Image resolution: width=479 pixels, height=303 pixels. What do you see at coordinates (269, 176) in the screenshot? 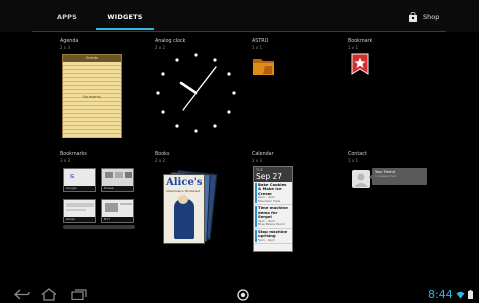
I see `calendar-date: Sep 27` at bounding box center [269, 176].